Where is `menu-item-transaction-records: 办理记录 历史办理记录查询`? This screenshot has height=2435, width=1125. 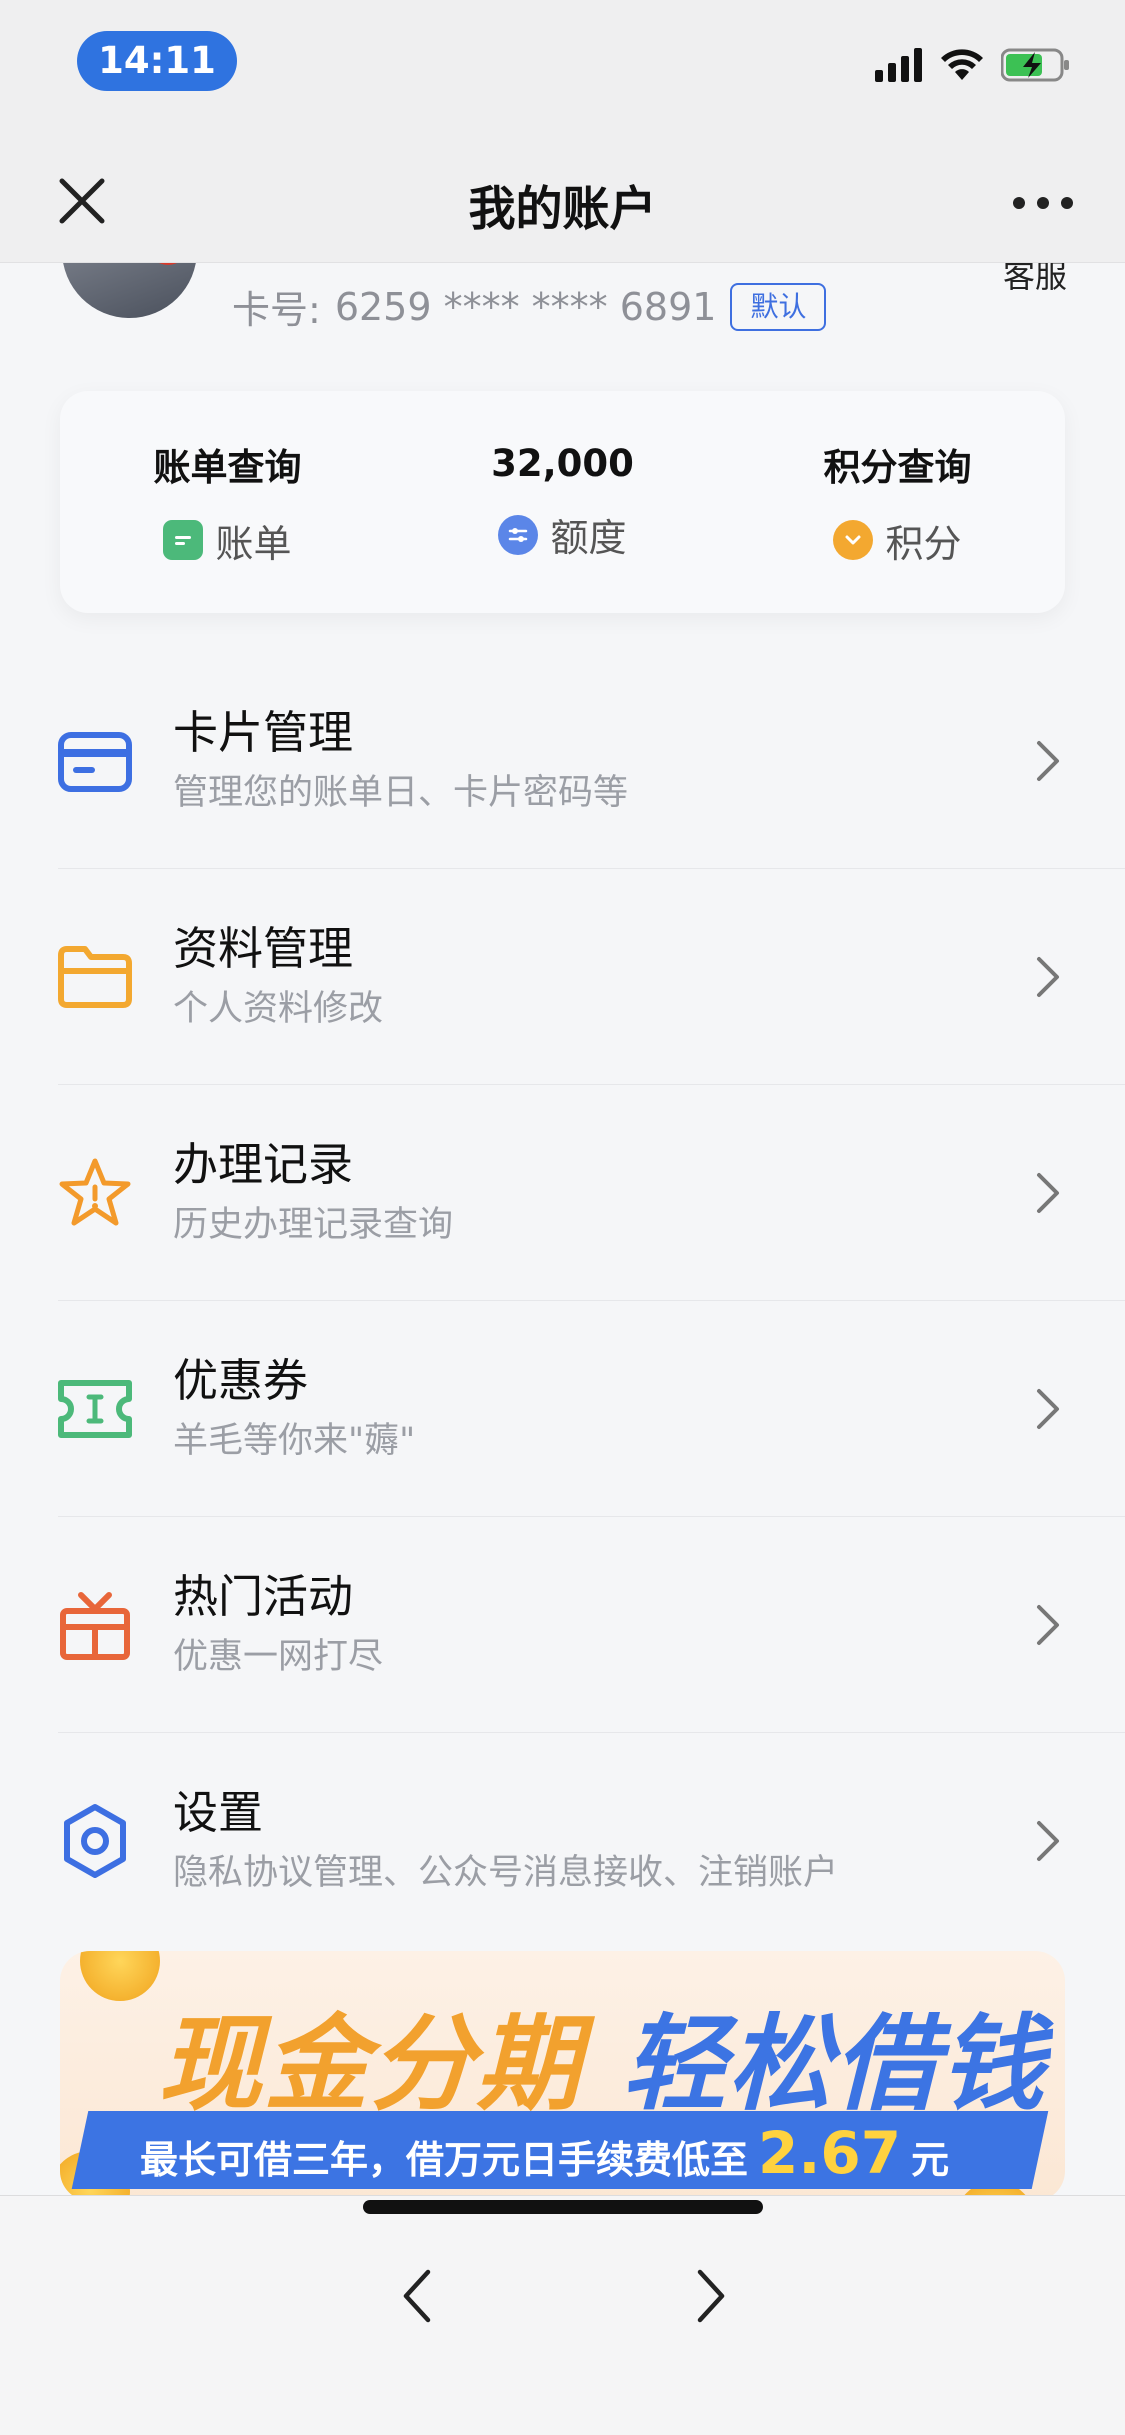
menu-item-transaction-records: 办理记录 历史办理记录查询 is located at coordinates (562, 1193).